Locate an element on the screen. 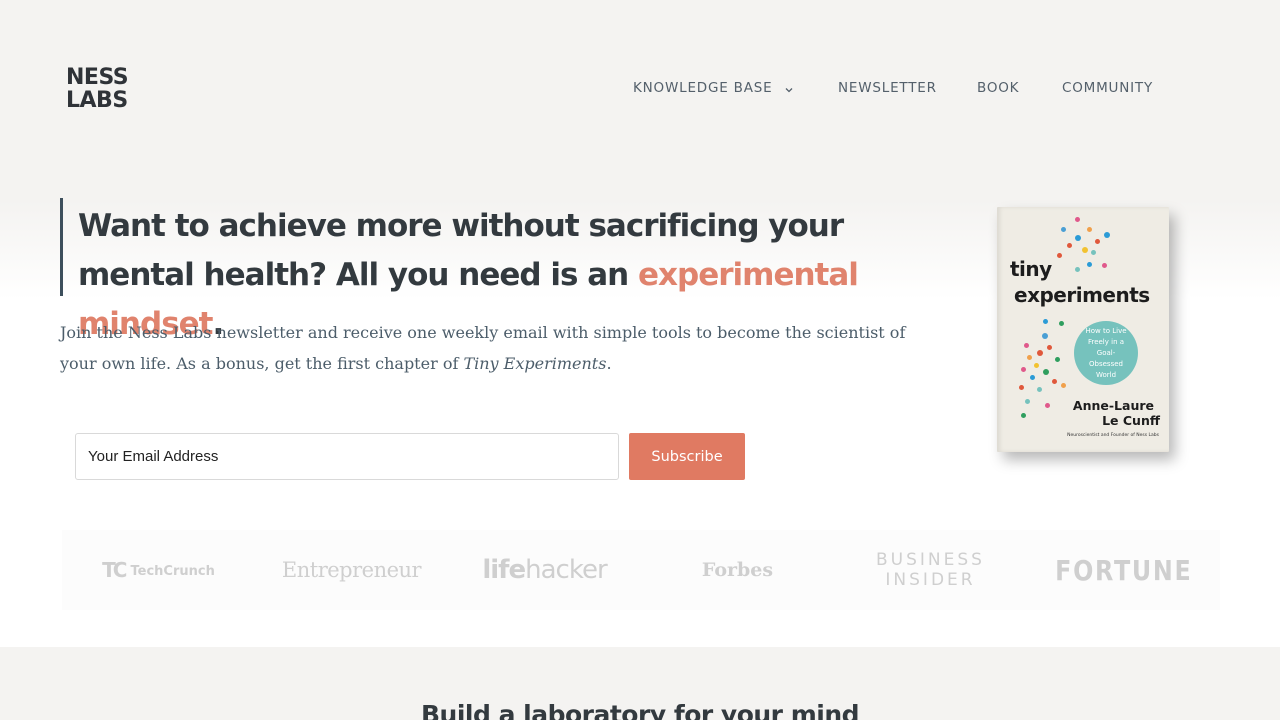 The image size is (1280, 720). nav-book: BOOK is located at coordinates (1019, 88).